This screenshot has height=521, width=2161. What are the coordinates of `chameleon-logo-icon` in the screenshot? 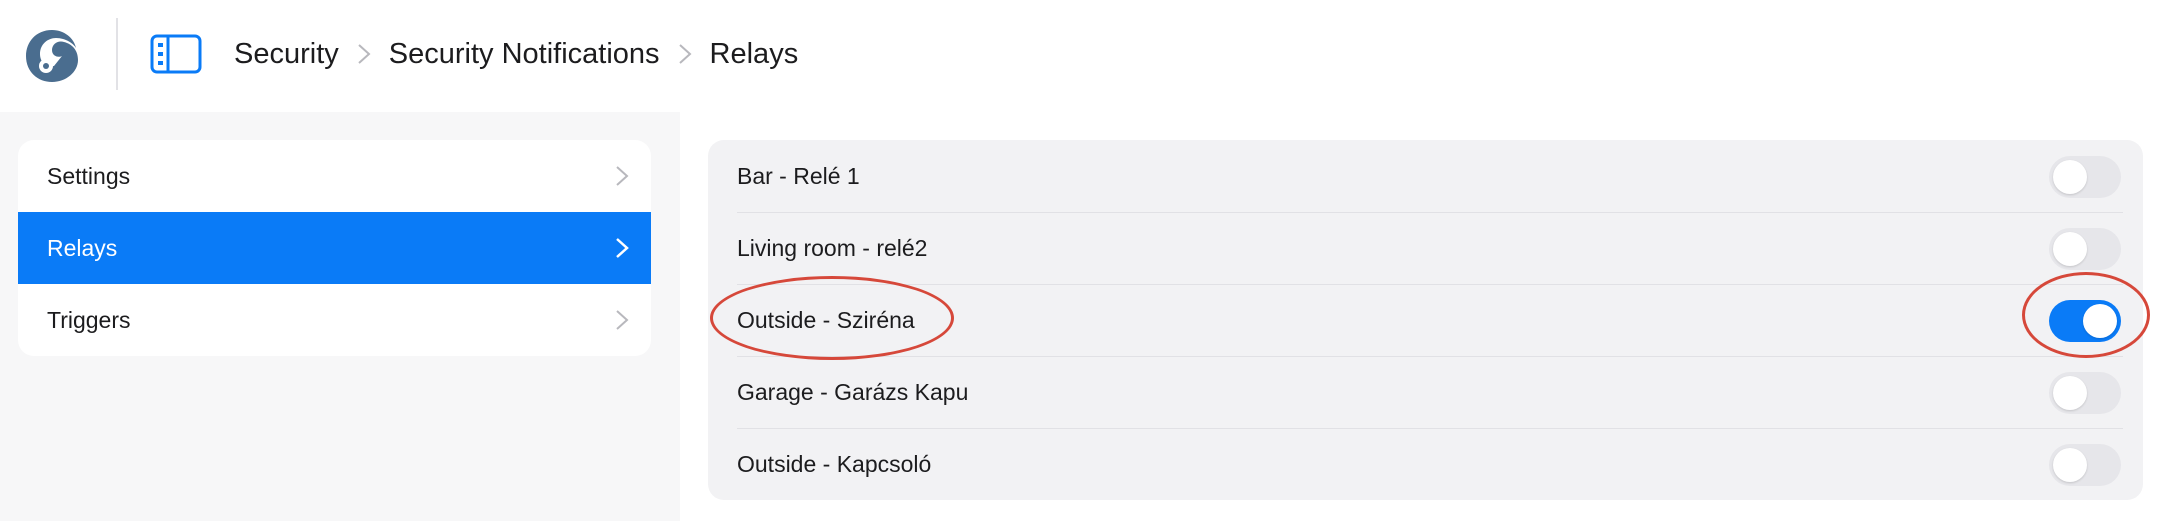 It's located at (52, 56).